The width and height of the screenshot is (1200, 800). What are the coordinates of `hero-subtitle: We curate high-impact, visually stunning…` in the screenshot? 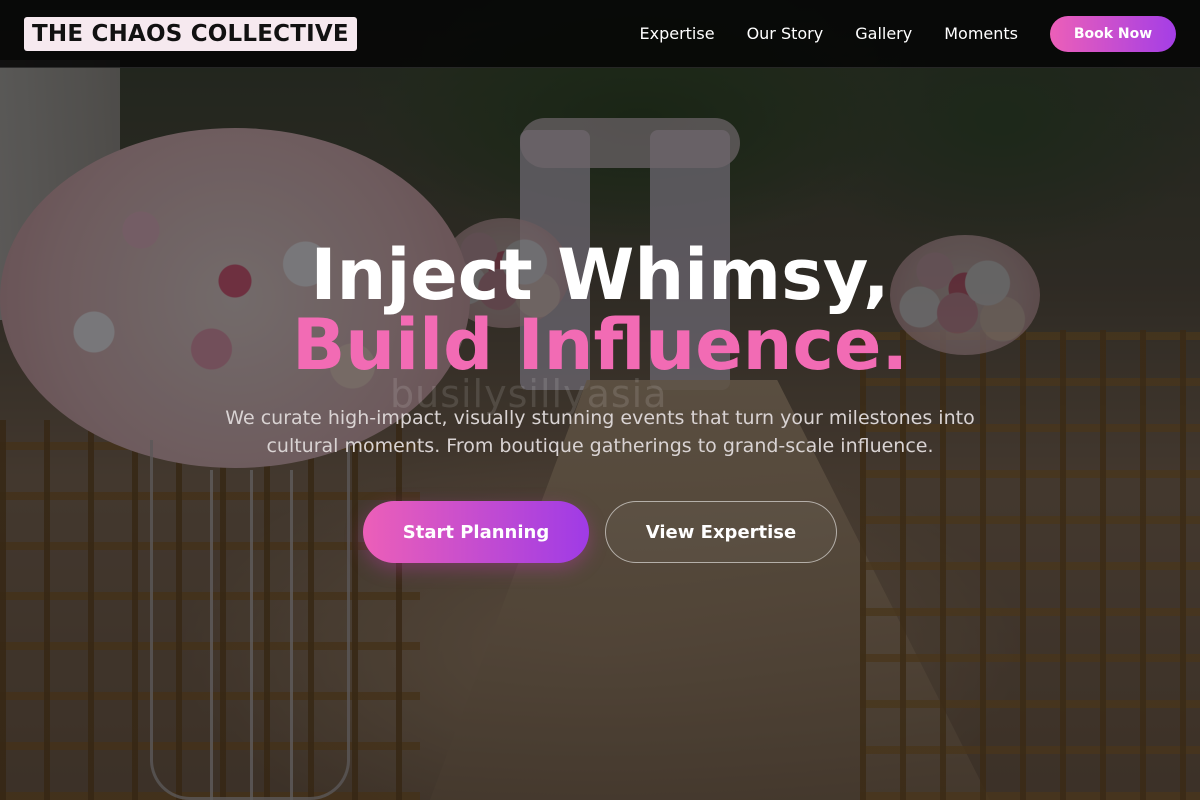 It's located at (600, 432).